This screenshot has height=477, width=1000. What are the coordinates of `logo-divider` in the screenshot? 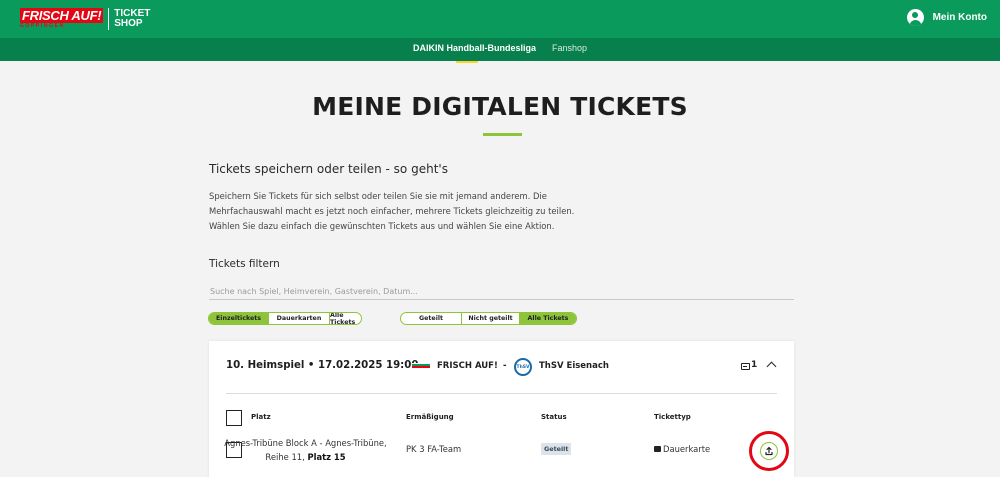 It's located at (109, 19).